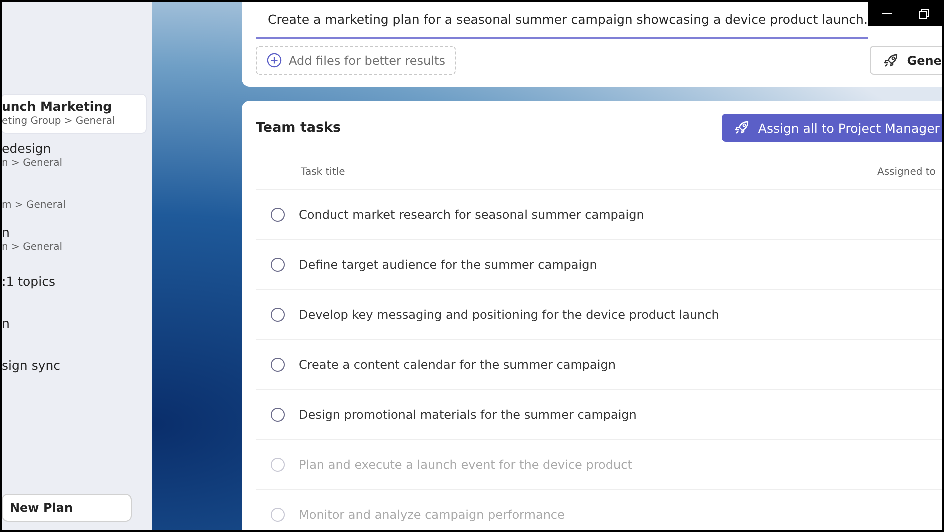 This screenshot has height=532, width=944. What do you see at coordinates (832, 128) in the screenshot?
I see `assign-all-button: Assign all to Project Manager` at bounding box center [832, 128].